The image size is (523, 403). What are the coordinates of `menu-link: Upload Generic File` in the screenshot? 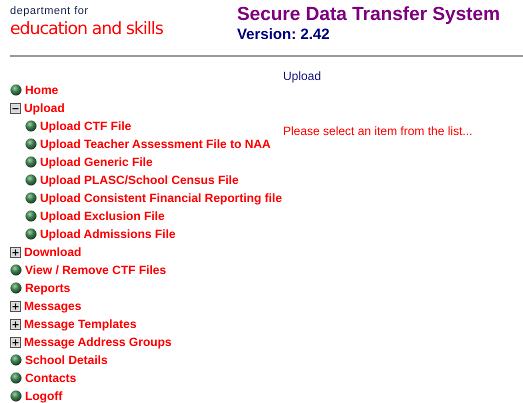 It's located at (96, 162).